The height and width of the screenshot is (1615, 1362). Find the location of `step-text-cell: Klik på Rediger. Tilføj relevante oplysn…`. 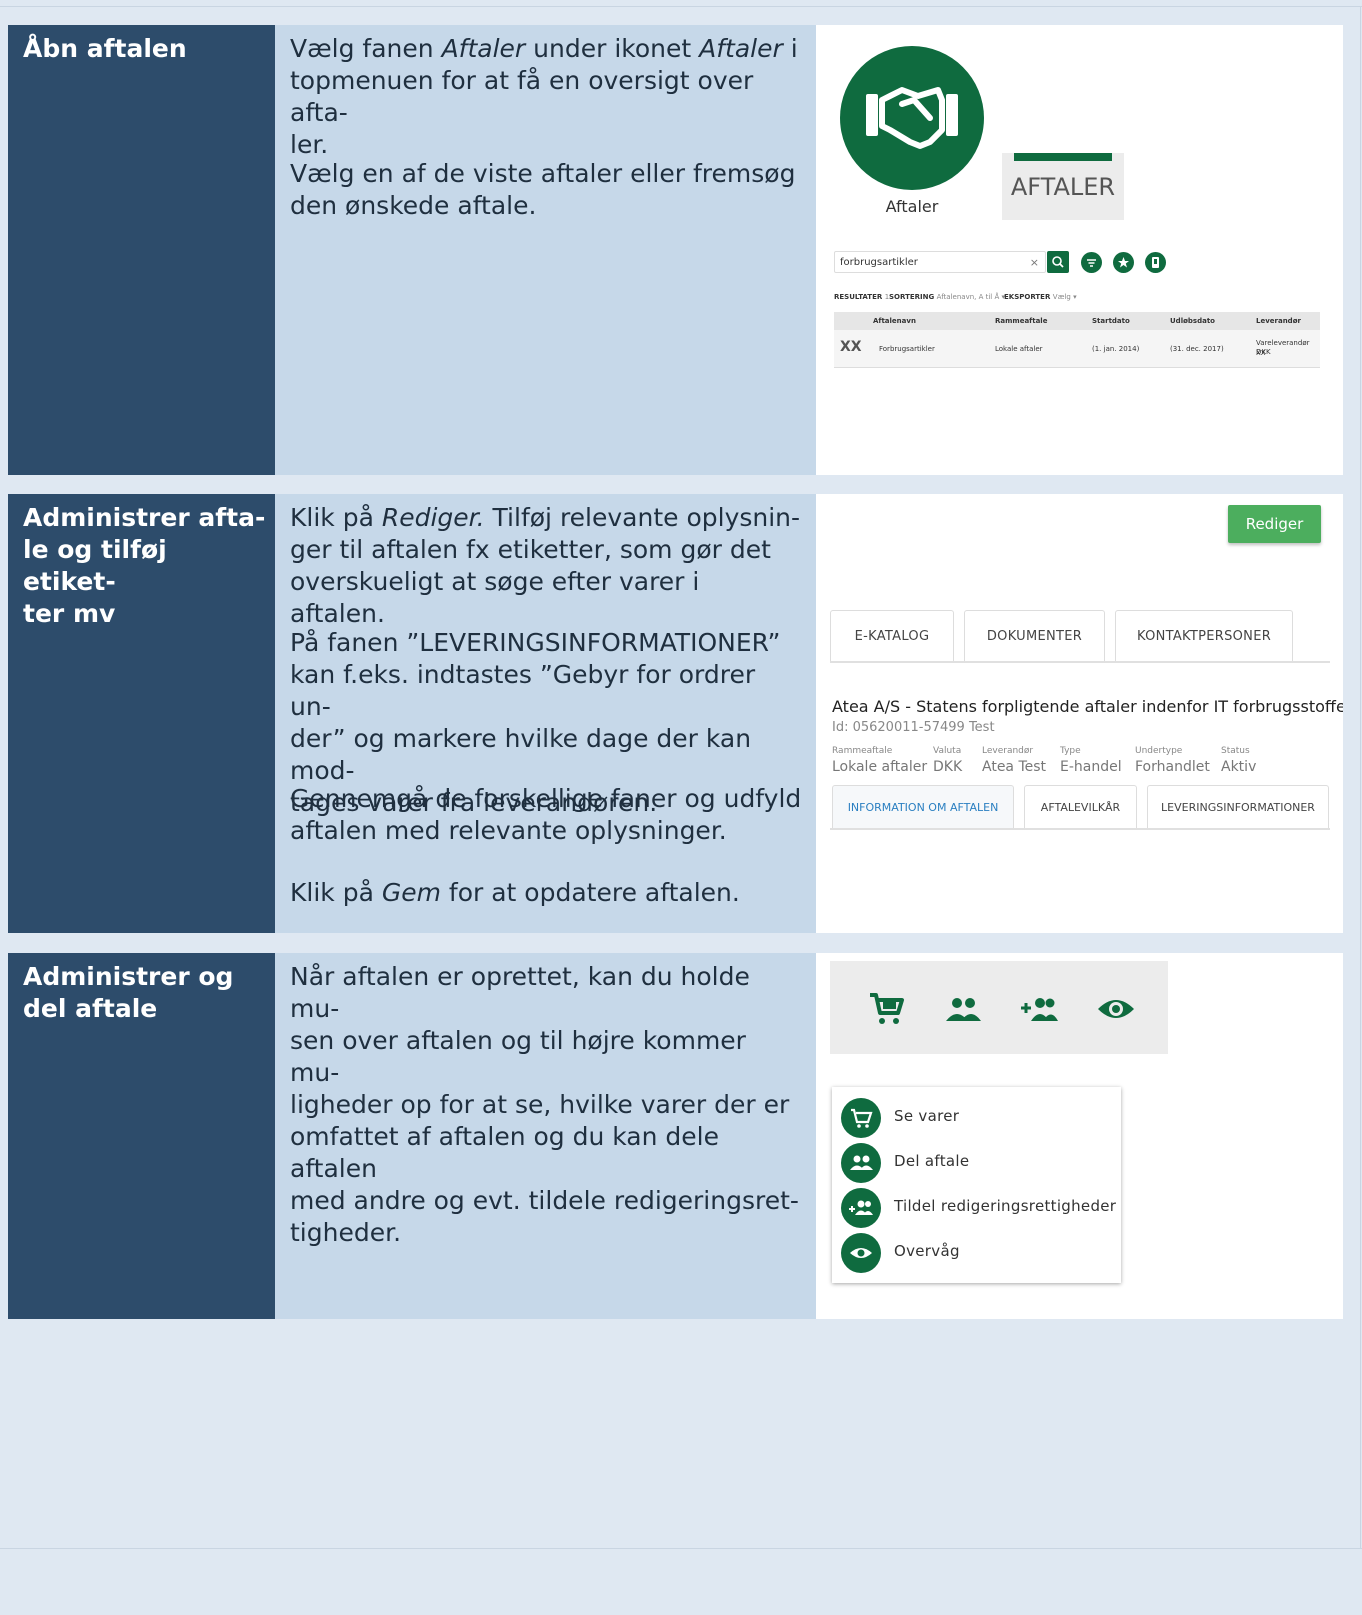

step-text-cell: Klik på Rediger. Tilføj relevante oplysn… is located at coordinates (545, 713).